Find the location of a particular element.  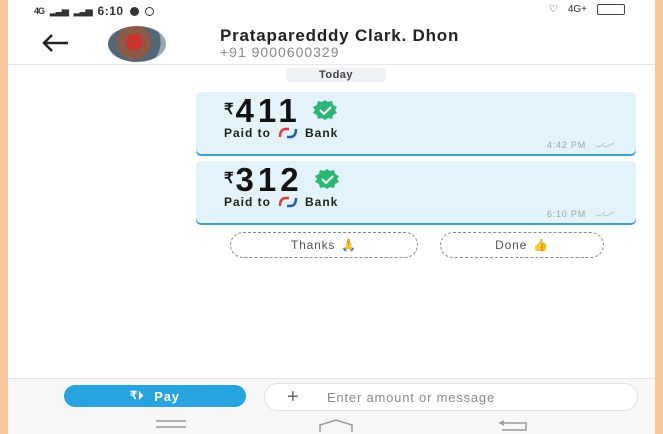

payment-amount: ₹ 312 is located at coordinates (282, 180).